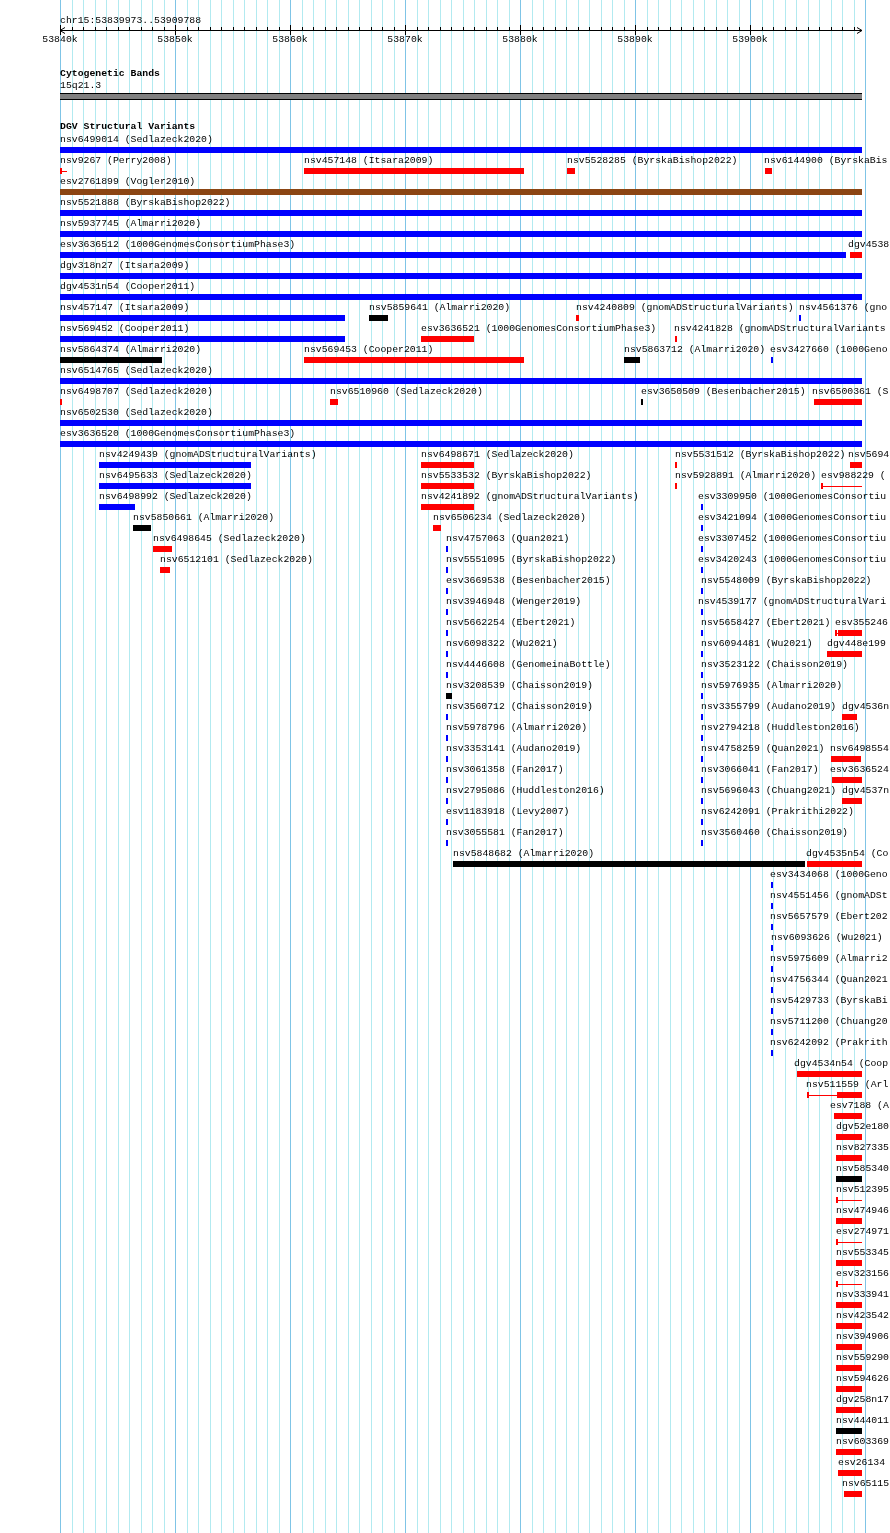 This screenshot has height=1533, width=890. I want to click on variant-label: nsv6506234 (Sedlazeck2020), so click(509, 517).